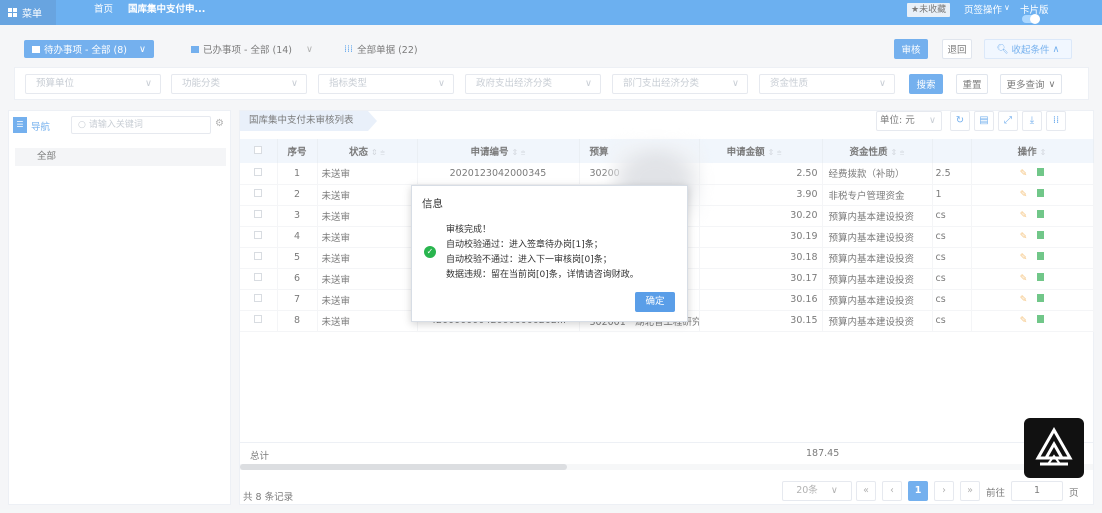 The height and width of the screenshot is (513, 1102). I want to click on dialog-line: 自动校验通过：进入签章待办岗[1]条；, so click(524, 245).